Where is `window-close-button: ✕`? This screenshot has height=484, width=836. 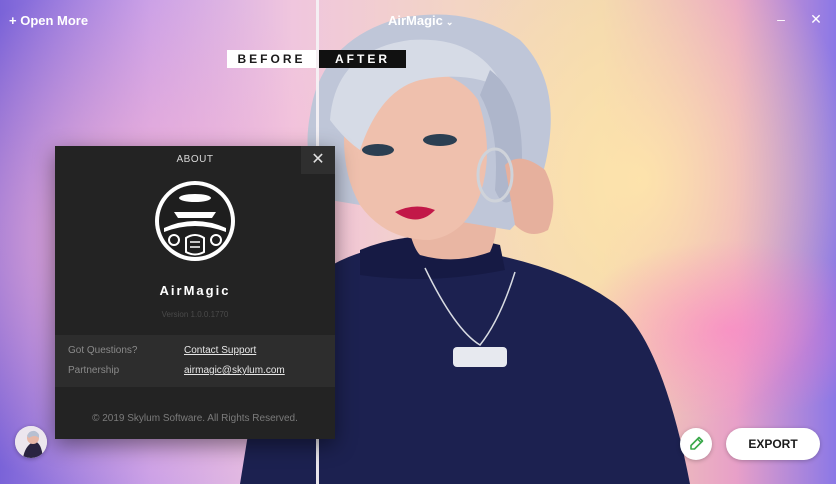
window-close-button: ✕ is located at coordinates (816, 19).